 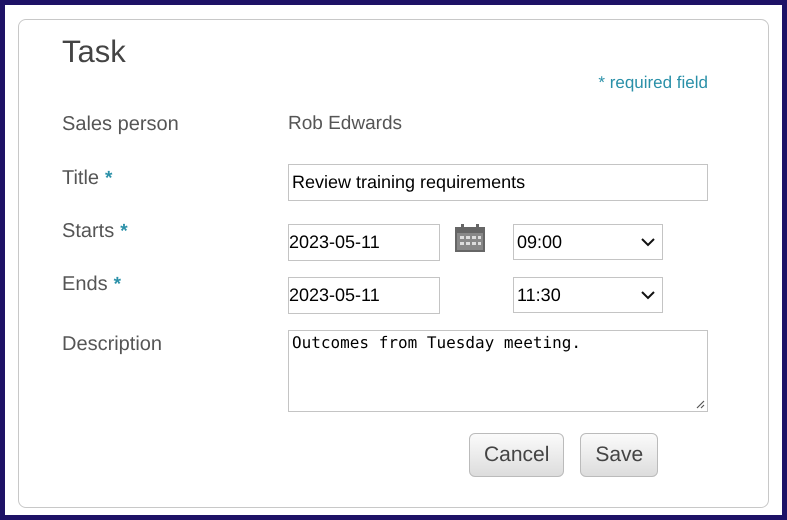 What do you see at coordinates (588, 242) in the screenshot?
I see `time-select: 09:00` at bounding box center [588, 242].